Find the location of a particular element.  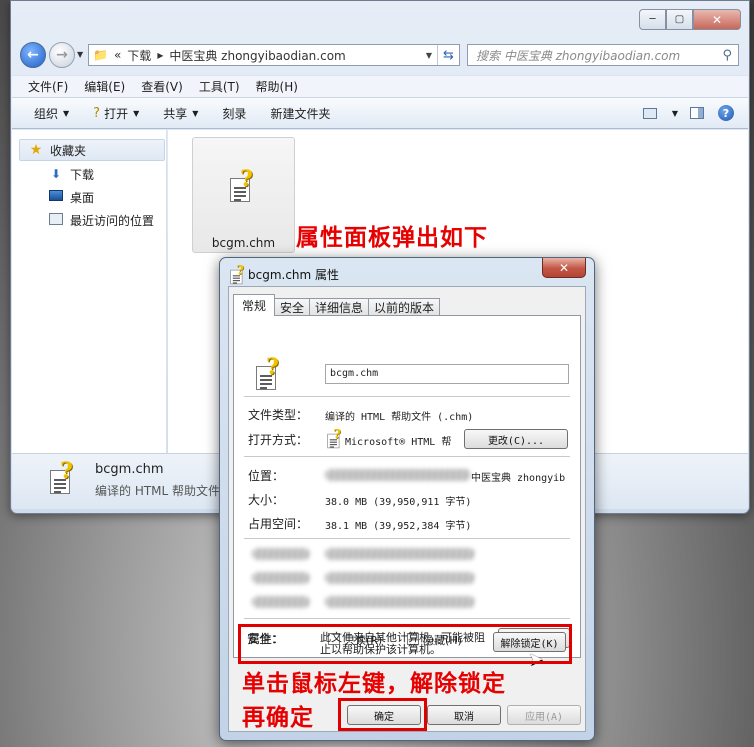

annotation-bottom-line1: 单击鼠标左键，解除锁定 is located at coordinates (374, 684).